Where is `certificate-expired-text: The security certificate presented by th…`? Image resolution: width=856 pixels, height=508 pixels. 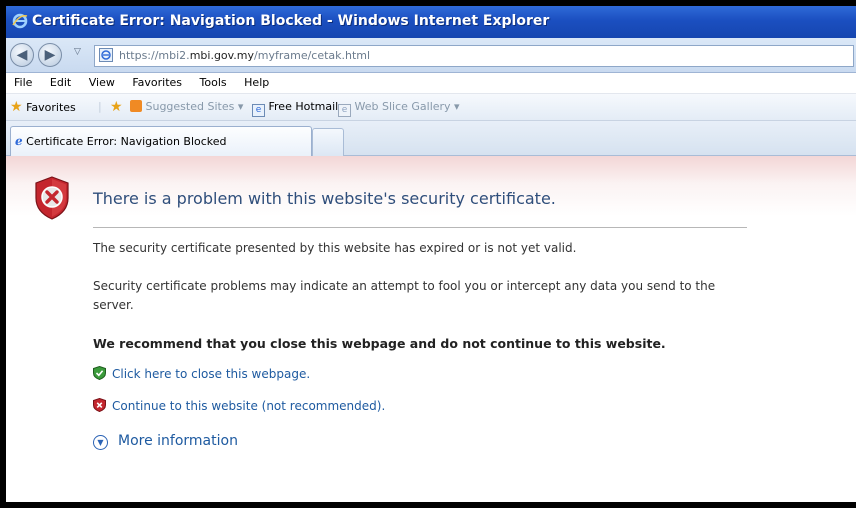 certificate-expired-text: The security certificate presented by th… is located at coordinates (335, 248).